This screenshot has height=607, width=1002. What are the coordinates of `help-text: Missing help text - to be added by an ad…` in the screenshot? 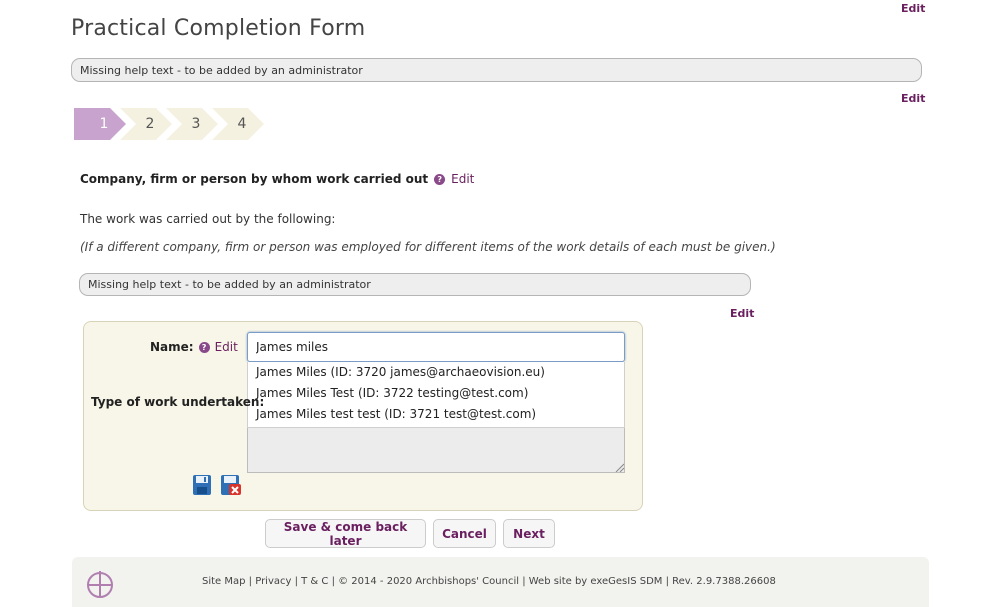 It's located at (221, 70).